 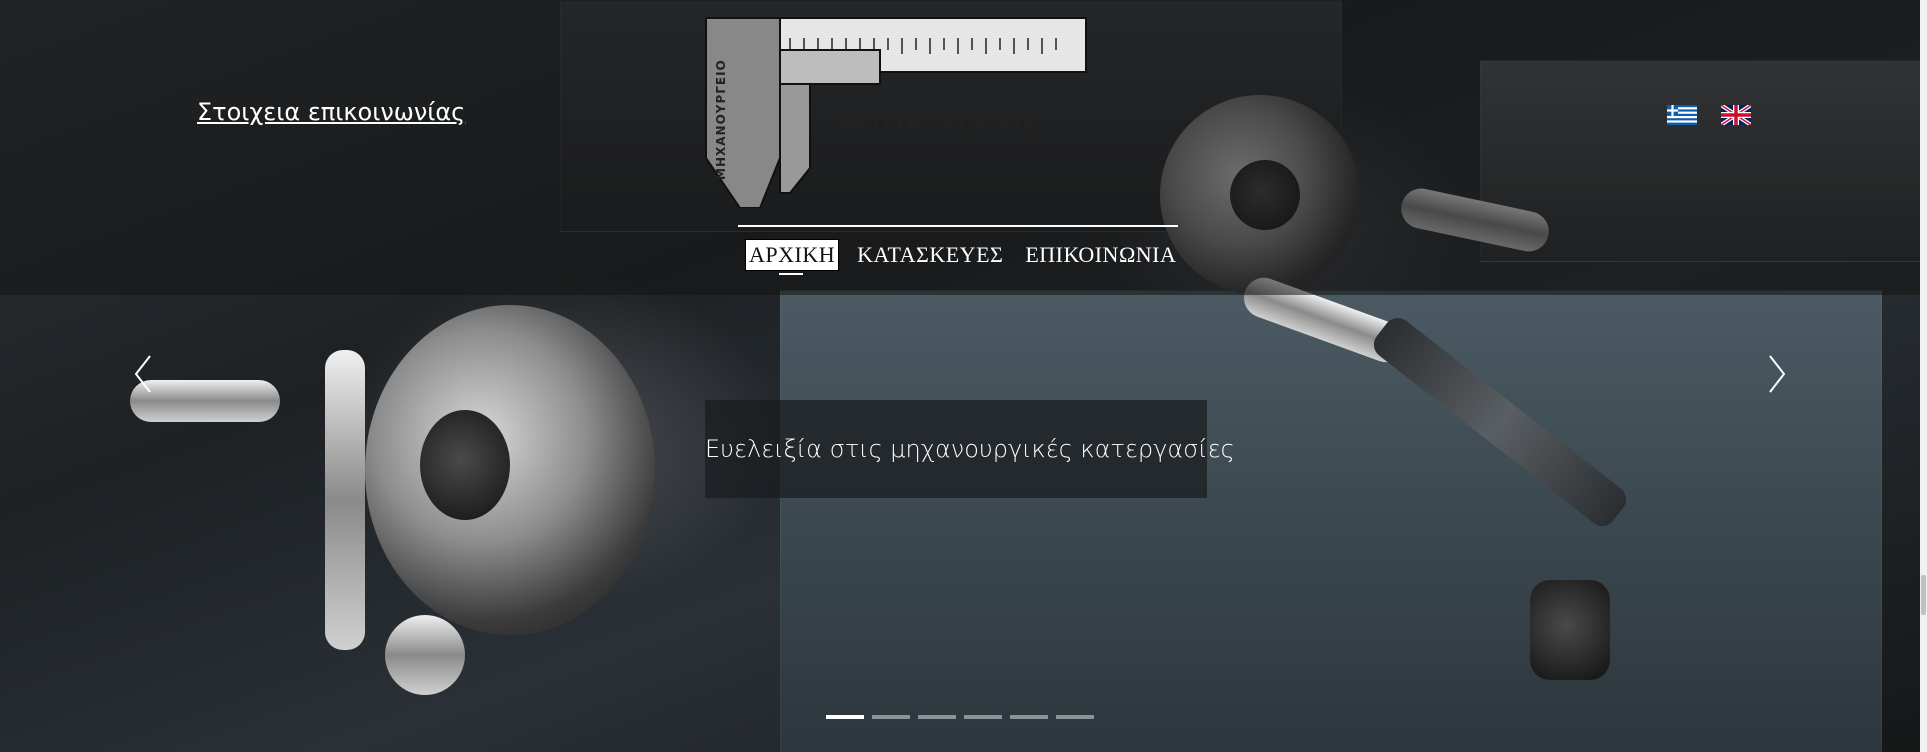 I want to click on slide-caption: Ευελειξία στις μηχανουργικές κατεργασίες, so click(x=970, y=449).